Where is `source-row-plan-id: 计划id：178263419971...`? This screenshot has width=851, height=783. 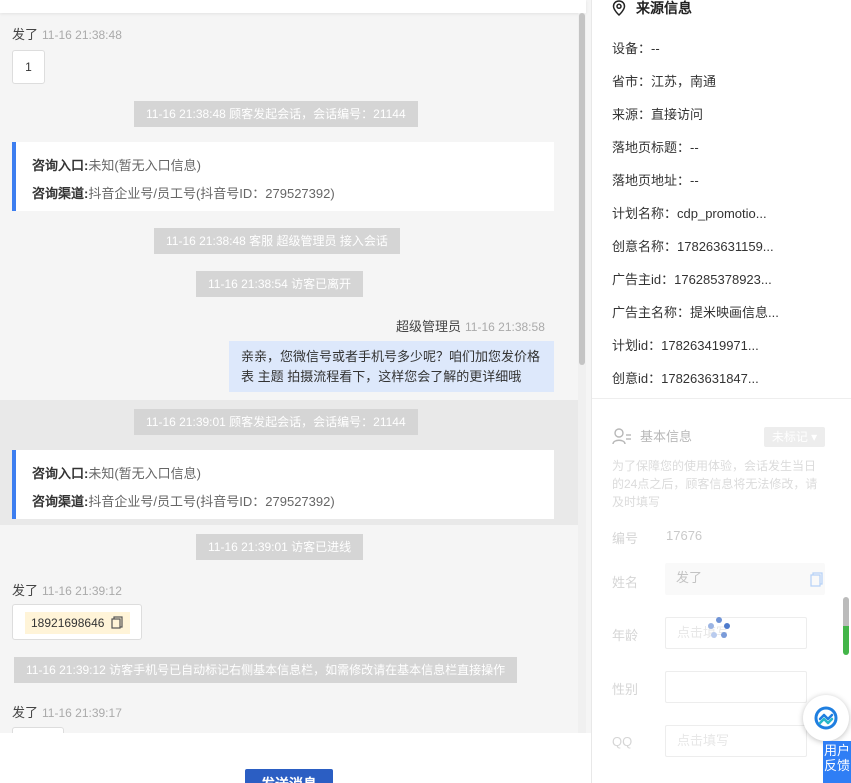 source-row-plan-id: 计划id：178263419971... is located at coordinates (685, 345).